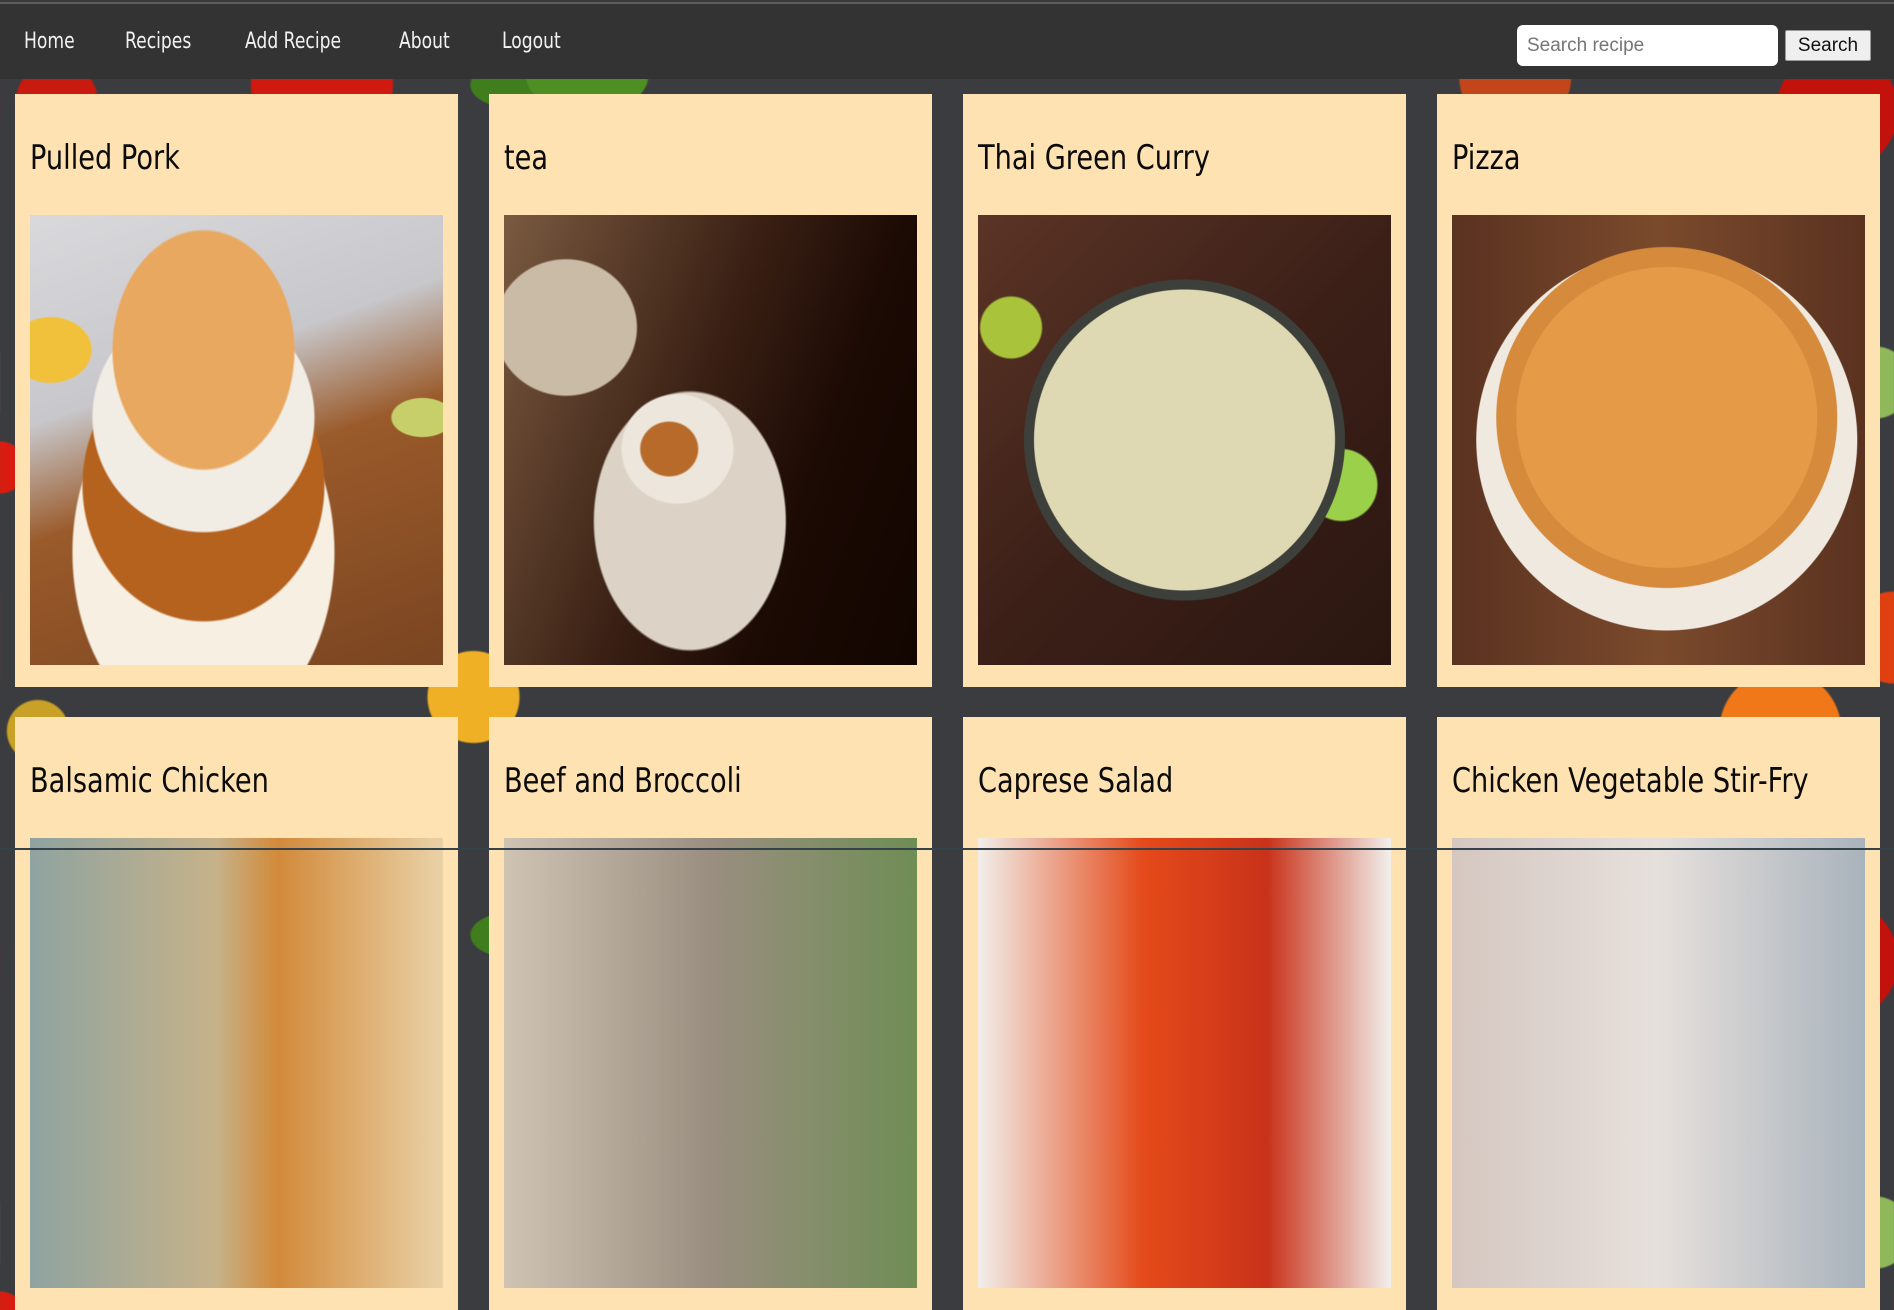  What do you see at coordinates (1075, 781) in the screenshot?
I see `recipe-title: Caprese Salad` at bounding box center [1075, 781].